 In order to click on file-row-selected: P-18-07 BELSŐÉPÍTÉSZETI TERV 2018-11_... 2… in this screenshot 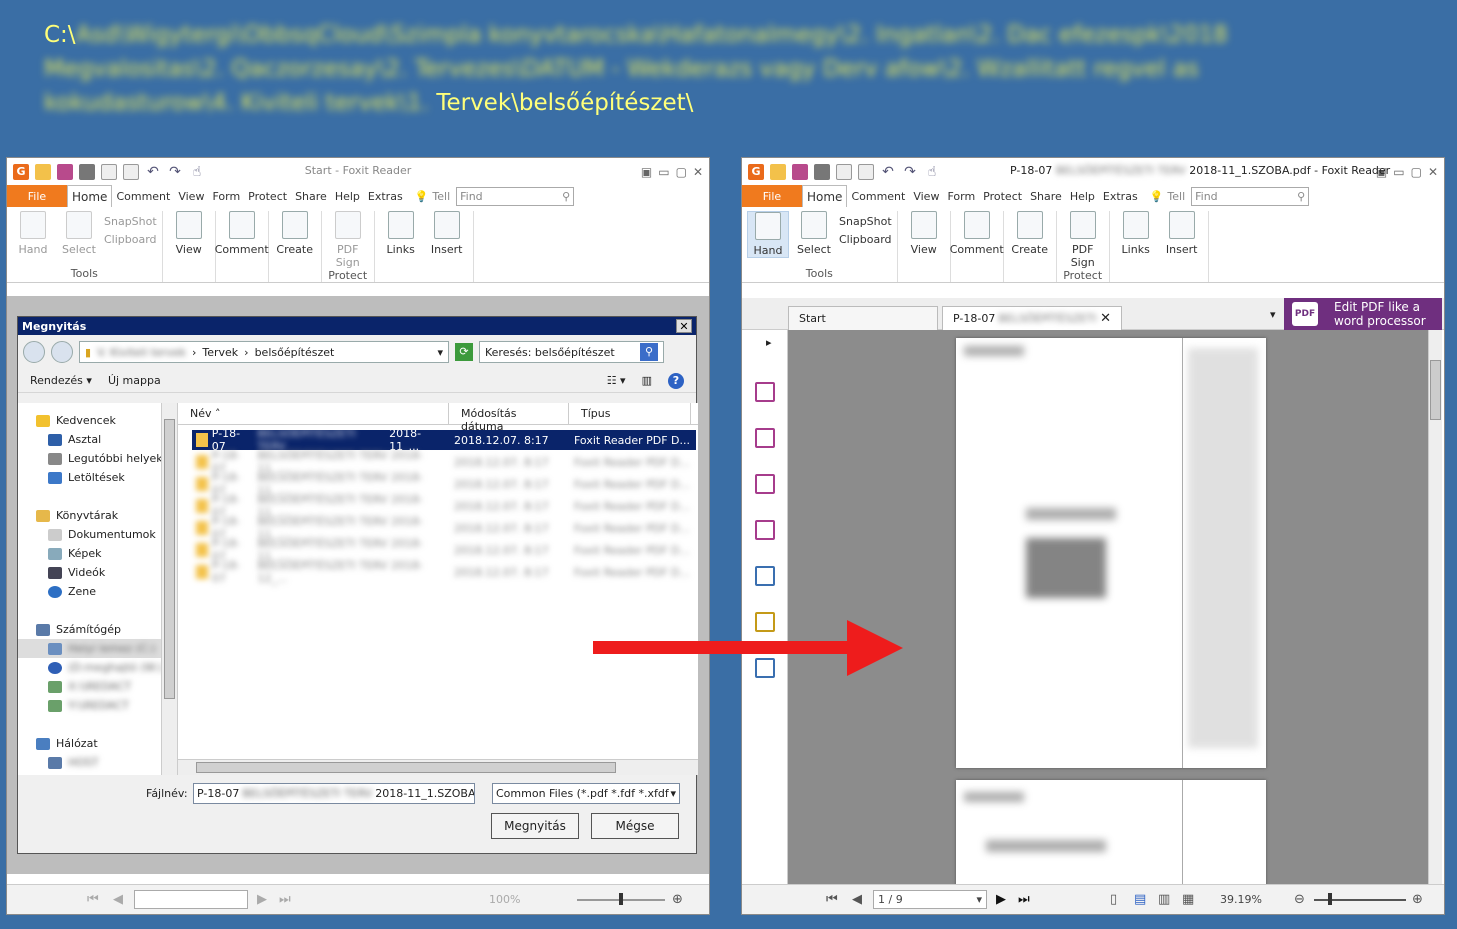, I will do `click(444, 440)`.